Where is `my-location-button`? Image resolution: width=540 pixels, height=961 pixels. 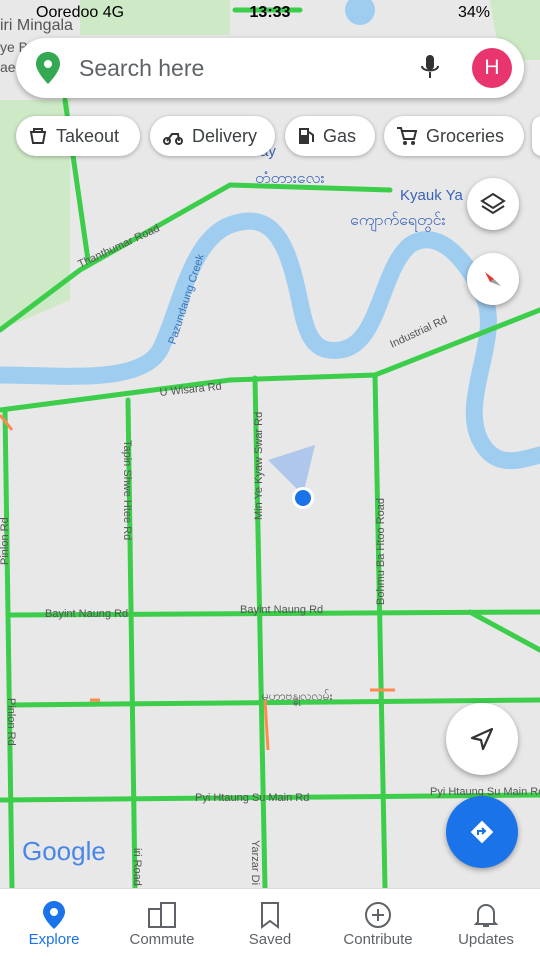
my-location-button is located at coordinates (482, 739).